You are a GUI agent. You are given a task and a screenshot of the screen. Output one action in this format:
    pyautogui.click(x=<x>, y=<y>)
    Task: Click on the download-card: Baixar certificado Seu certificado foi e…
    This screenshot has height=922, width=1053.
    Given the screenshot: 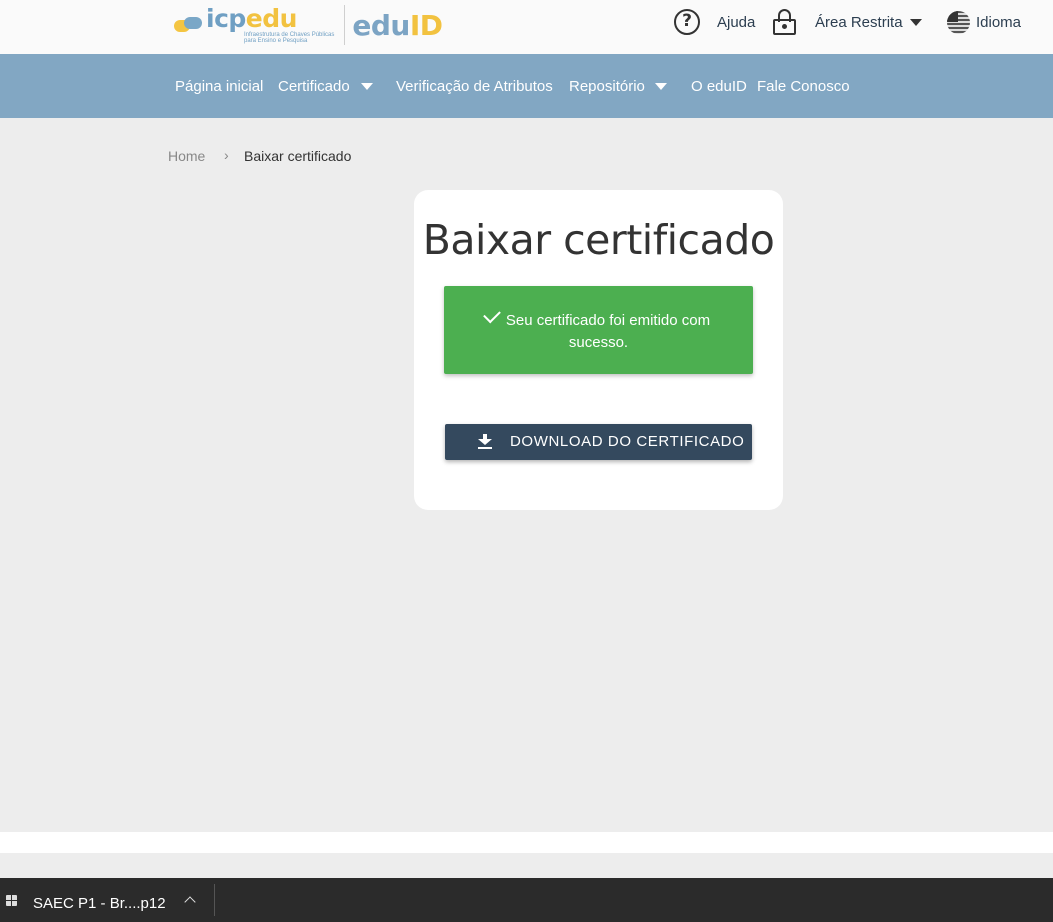 What is the action you would take?
    pyautogui.click(x=598, y=350)
    